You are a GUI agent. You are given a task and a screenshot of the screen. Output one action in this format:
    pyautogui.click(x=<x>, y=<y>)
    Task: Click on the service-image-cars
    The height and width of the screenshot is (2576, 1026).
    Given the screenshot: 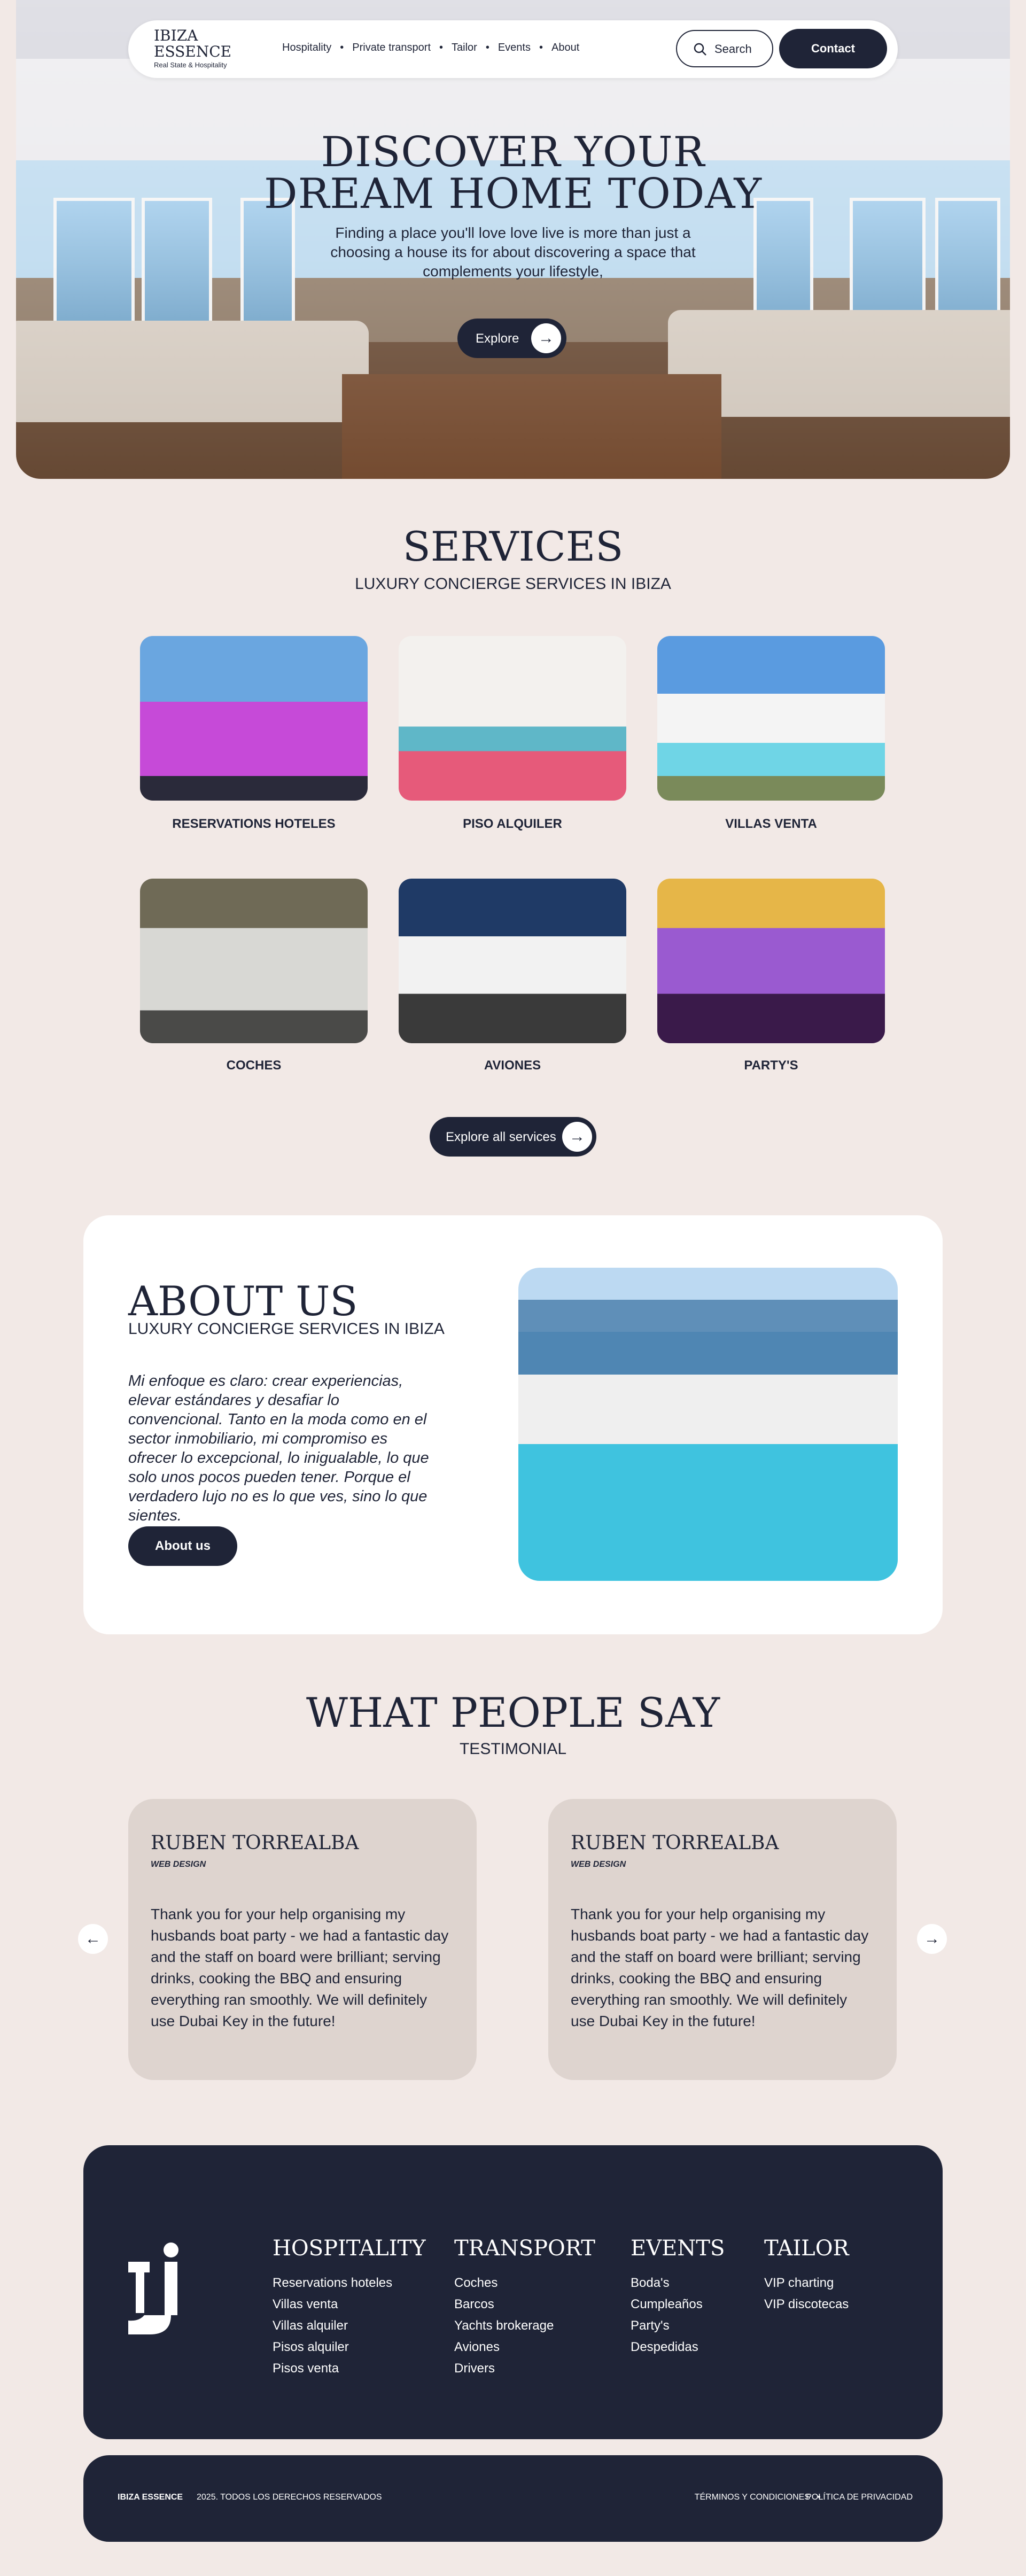 What is the action you would take?
    pyautogui.click(x=254, y=961)
    